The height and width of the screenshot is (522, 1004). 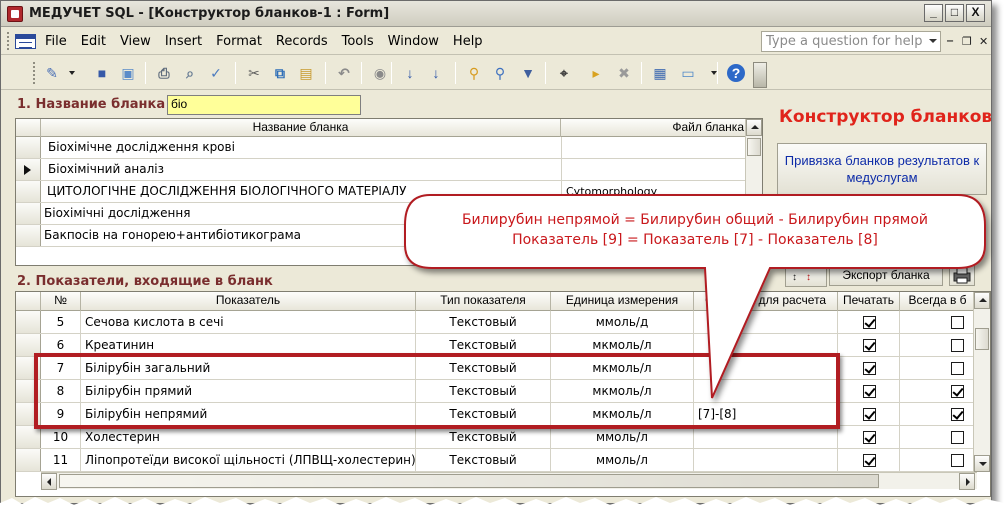 I want to click on menu-grip, so click(x=8, y=41).